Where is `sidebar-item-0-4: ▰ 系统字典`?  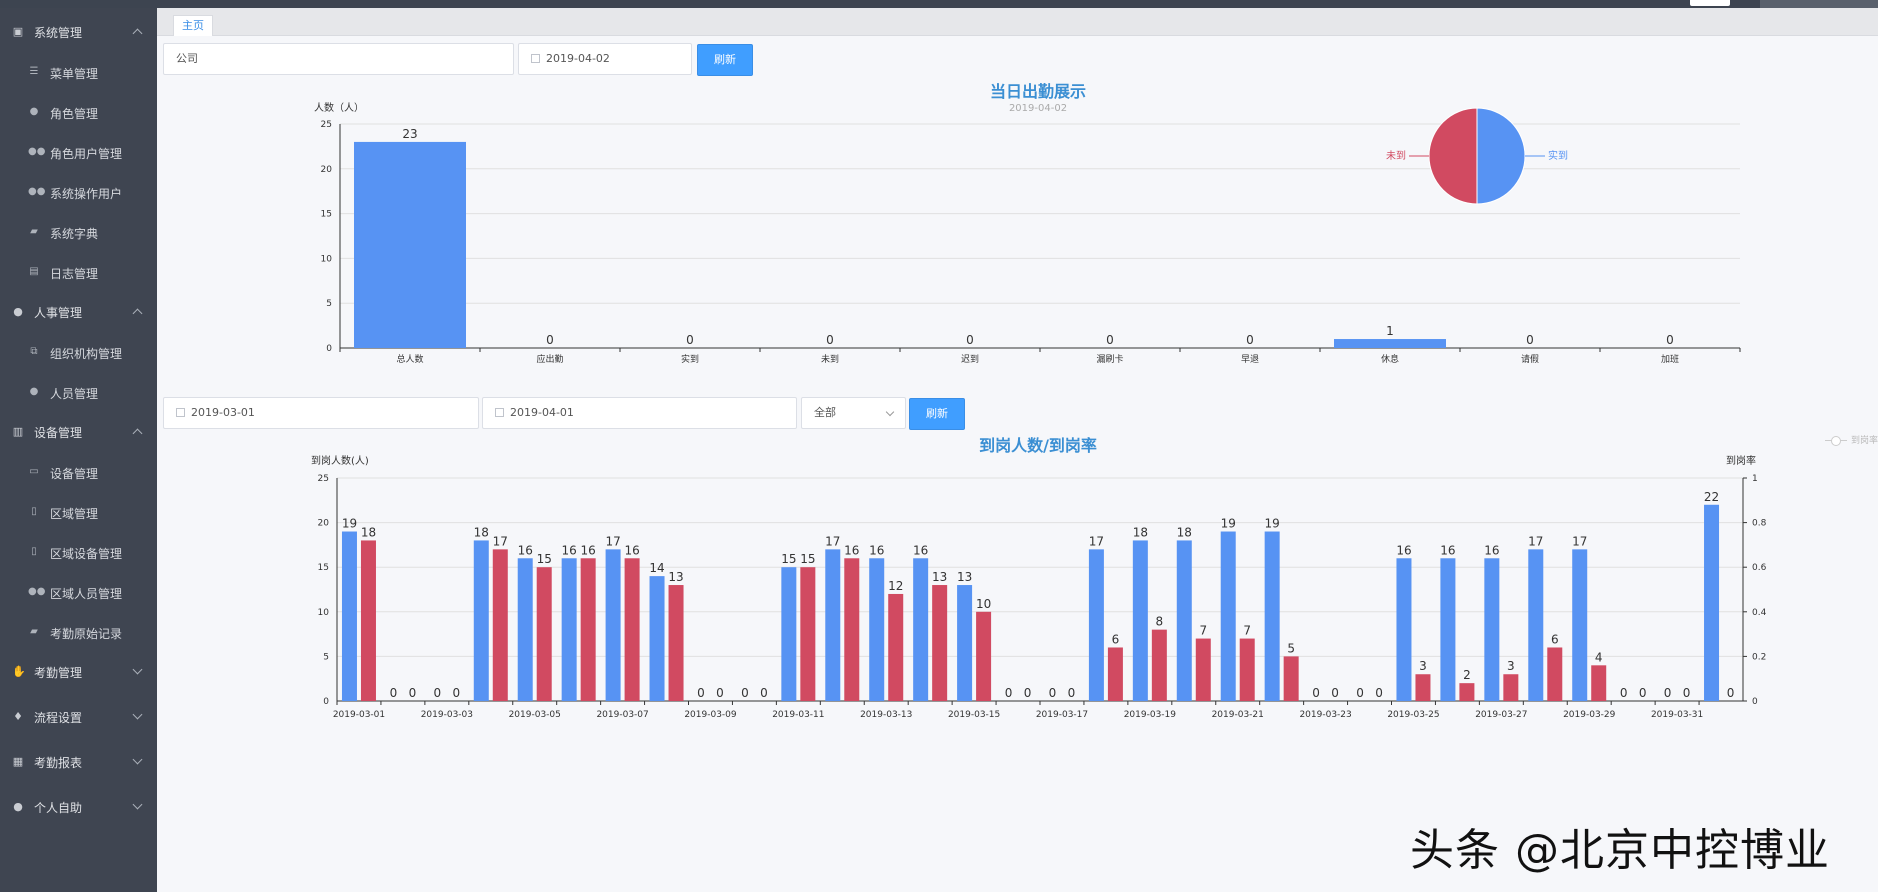
sidebar-item-0-4: ▰ 系统字典 is located at coordinates (78, 232).